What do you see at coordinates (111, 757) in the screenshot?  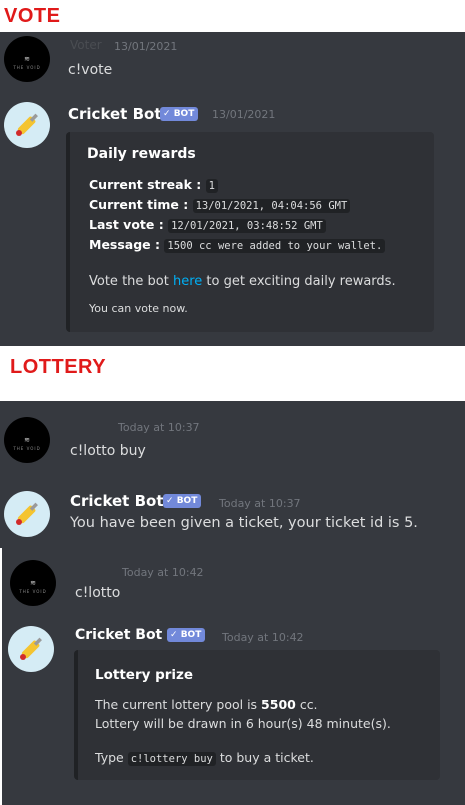 I see `hint-text: Type` at bounding box center [111, 757].